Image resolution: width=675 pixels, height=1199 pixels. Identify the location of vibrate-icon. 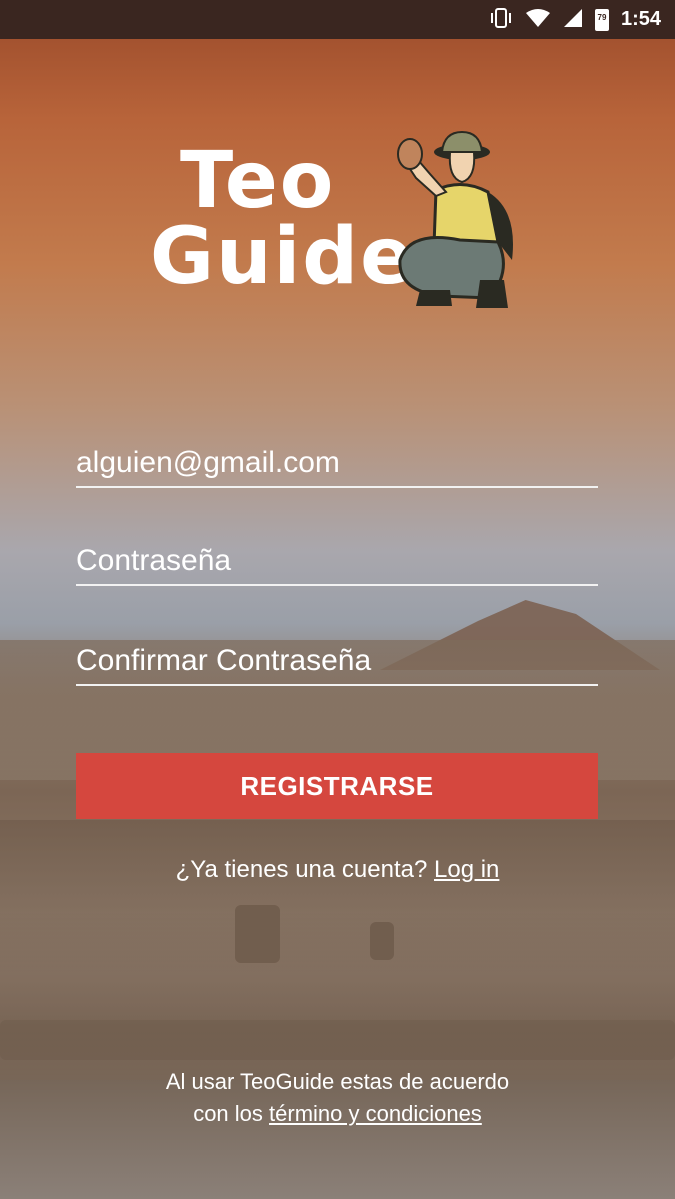
(501, 19).